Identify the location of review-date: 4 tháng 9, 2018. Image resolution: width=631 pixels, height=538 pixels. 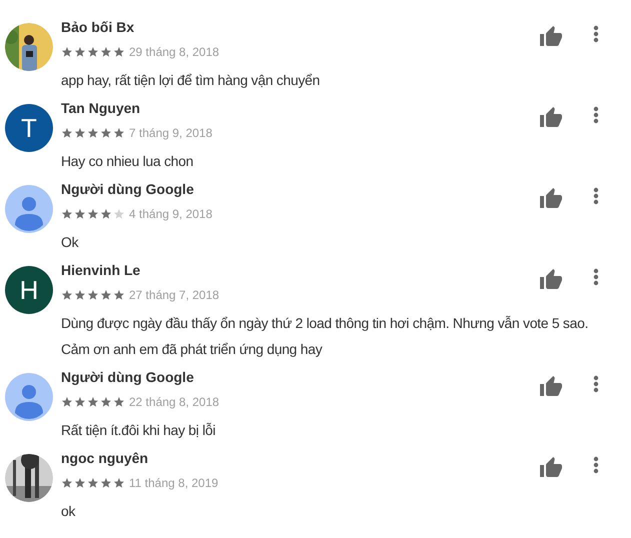
(170, 214).